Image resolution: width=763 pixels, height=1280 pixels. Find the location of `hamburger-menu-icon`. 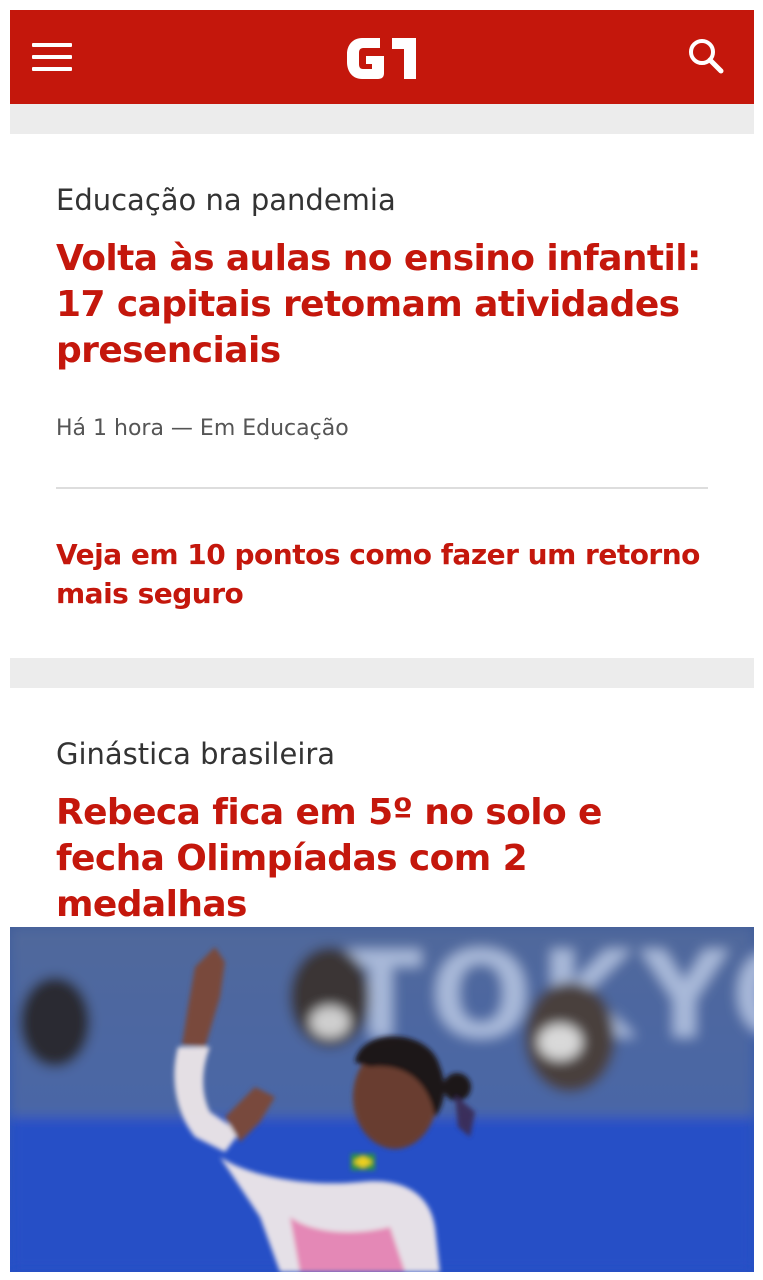

hamburger-menu-icon is located at coordinates (52, 57).